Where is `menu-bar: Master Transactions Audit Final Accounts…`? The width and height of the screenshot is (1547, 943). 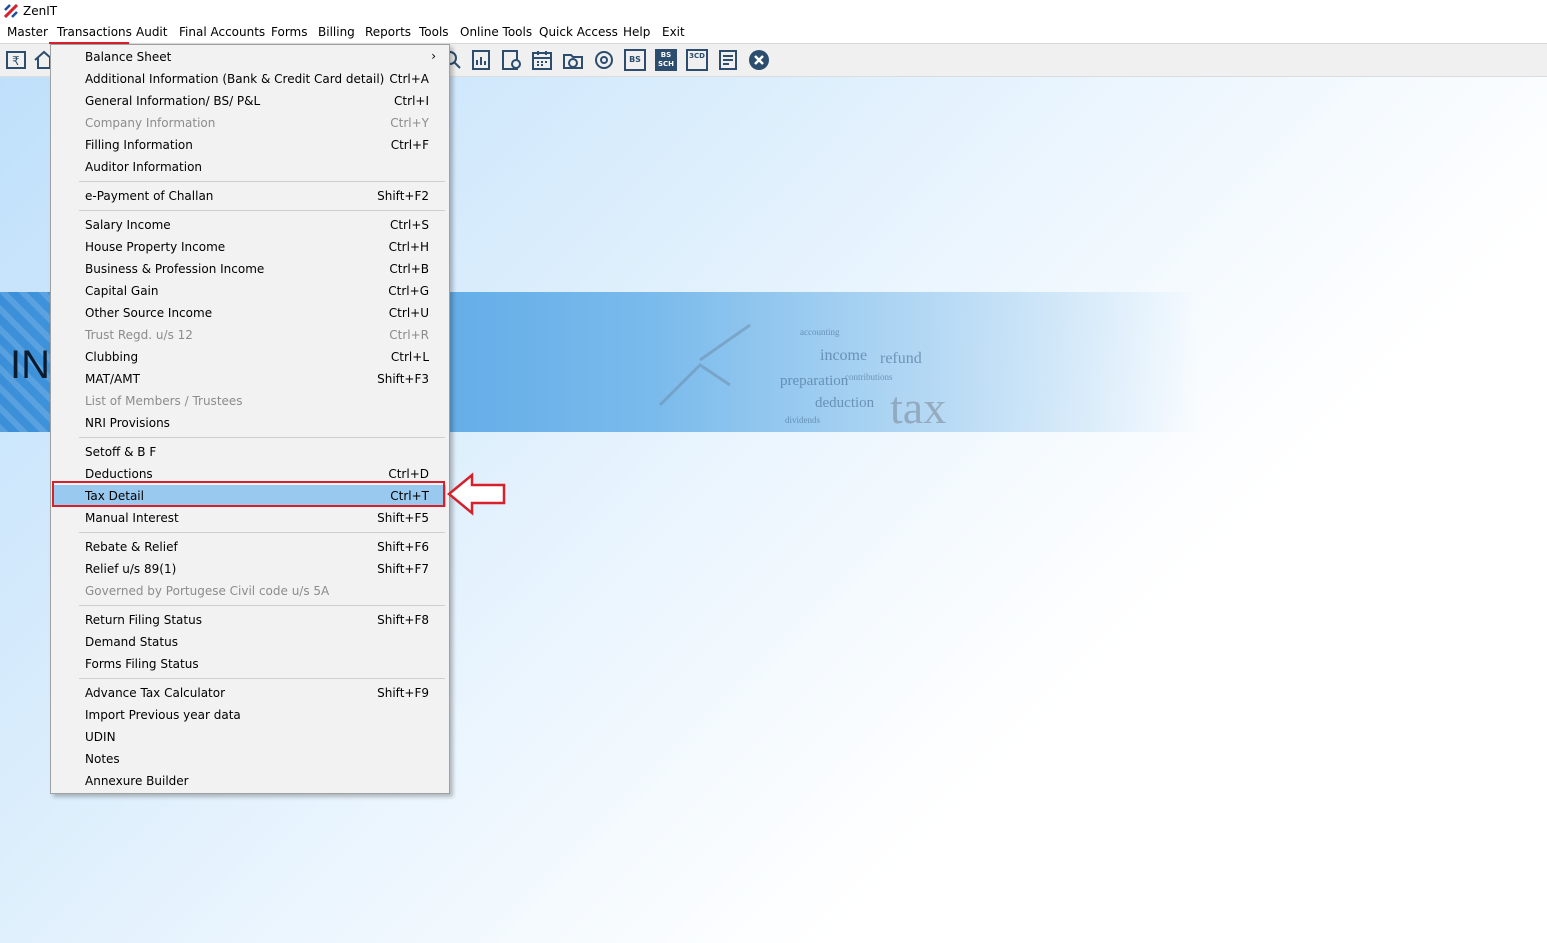
menu-bar: Master Transactions Audit Final Accounts… is located at coordinates (773, 44).